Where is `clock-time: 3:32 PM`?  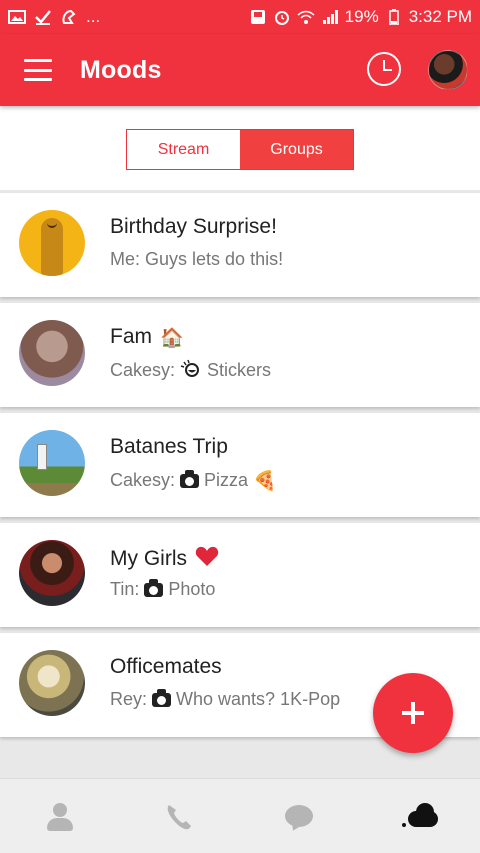
clock-time: 3:32 PM is located at coordinates (440, 16).